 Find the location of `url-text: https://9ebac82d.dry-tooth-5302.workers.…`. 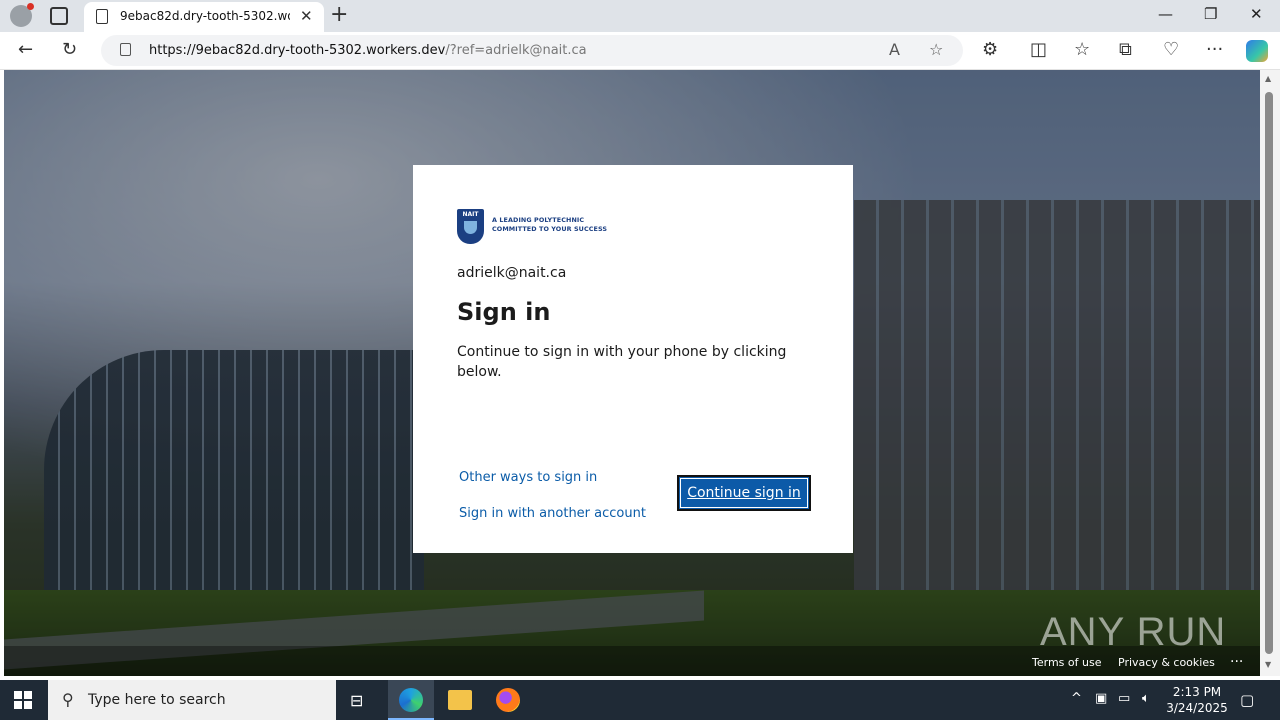

url-text: https://9ebac82d.dry-tooth-5302.workers.… is located at coordinates (368, 50).